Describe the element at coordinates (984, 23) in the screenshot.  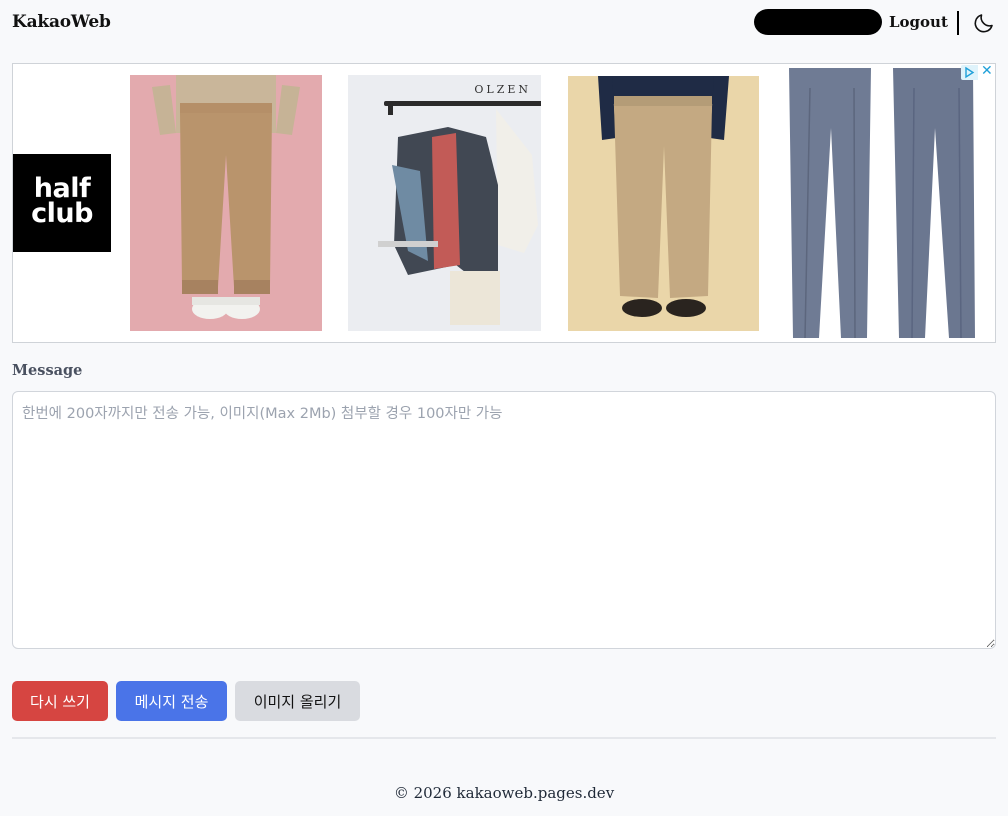
I see `moon-icon` at that location.